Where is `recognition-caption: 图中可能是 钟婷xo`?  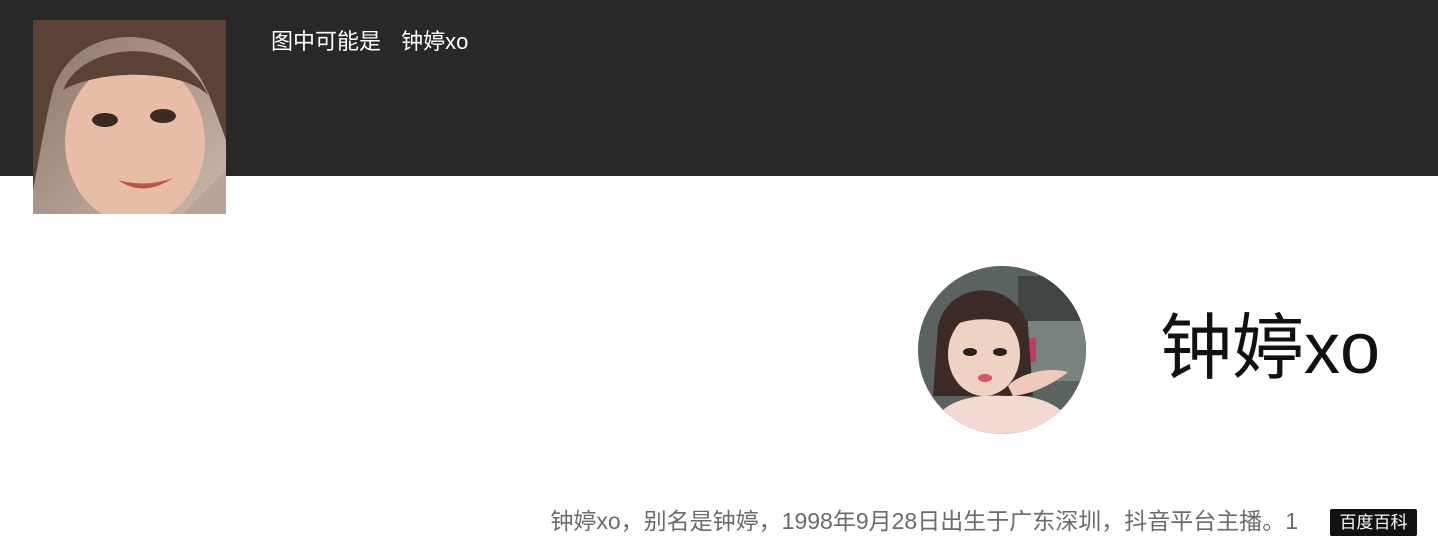 recognition-caption: 图中可能是 钟婷xo is located at coordinates (369, 42).